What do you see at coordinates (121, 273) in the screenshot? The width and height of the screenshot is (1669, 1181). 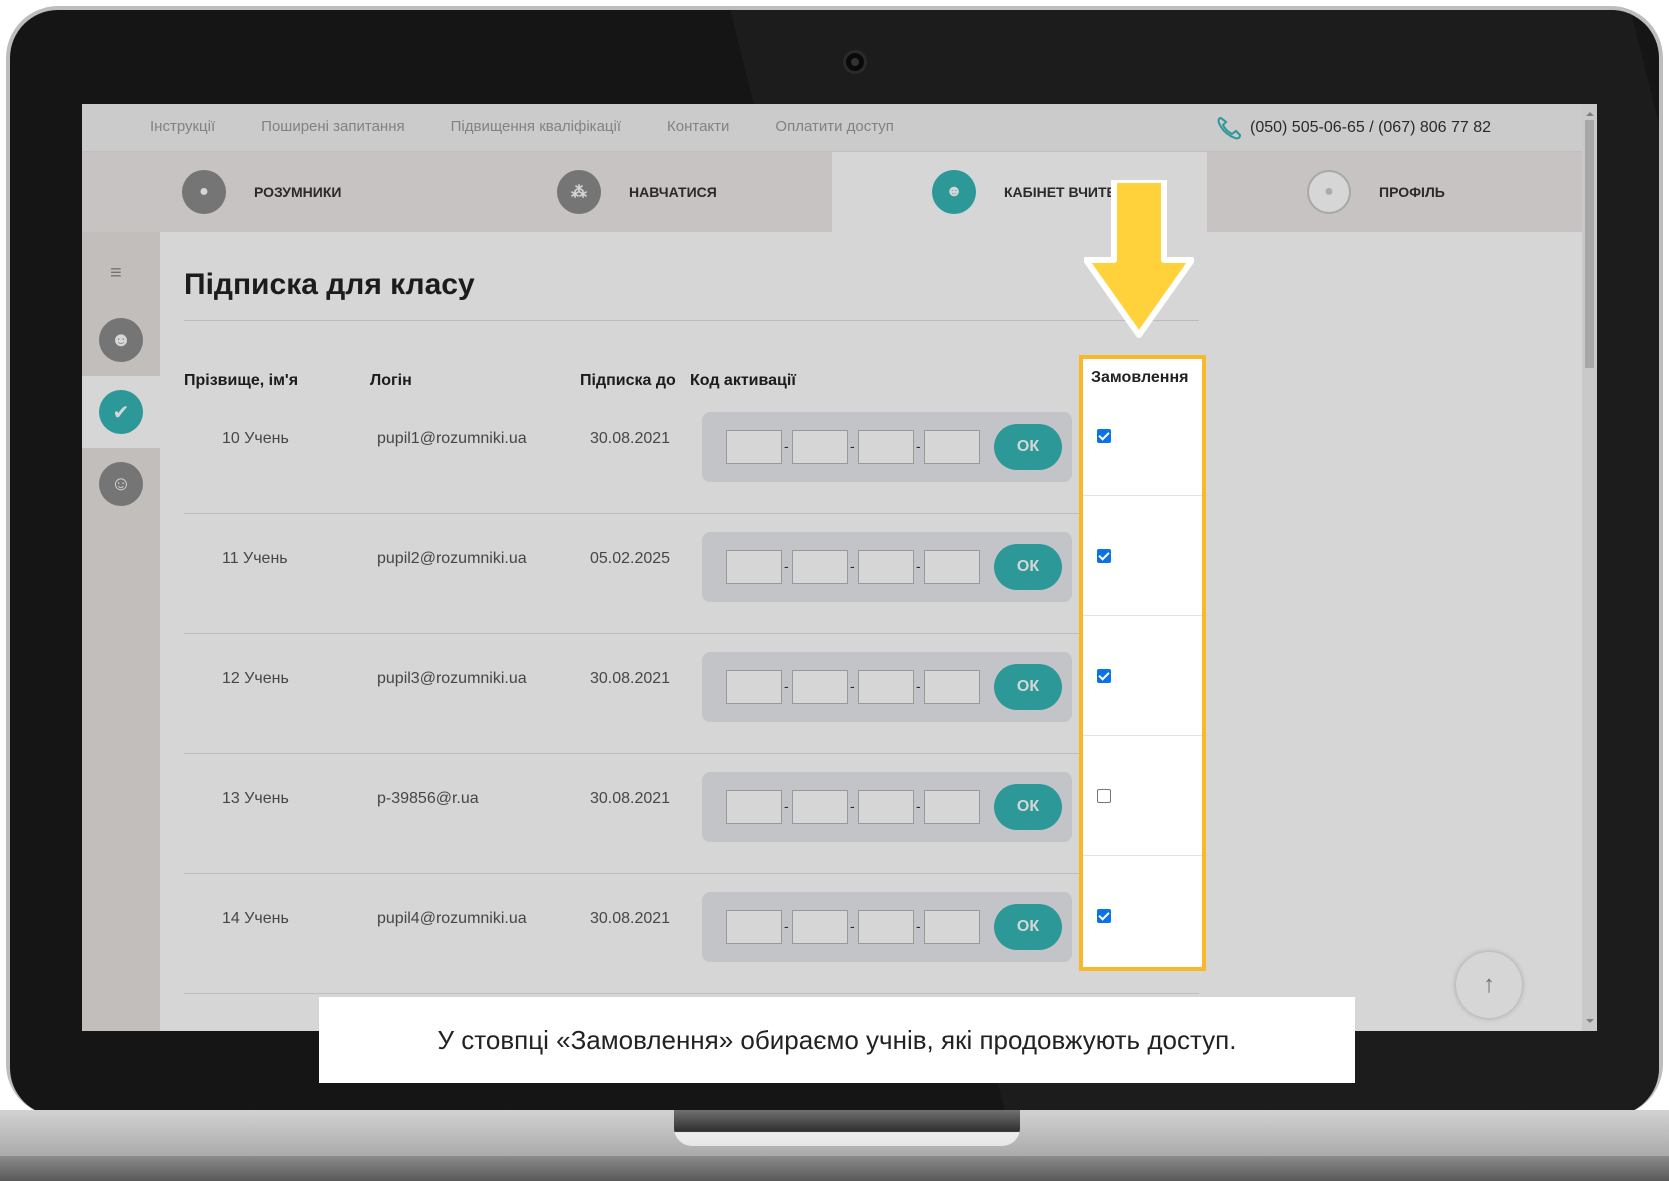 I see `hamburger-menu-icon: ≡` at bounding box center [121, 273].